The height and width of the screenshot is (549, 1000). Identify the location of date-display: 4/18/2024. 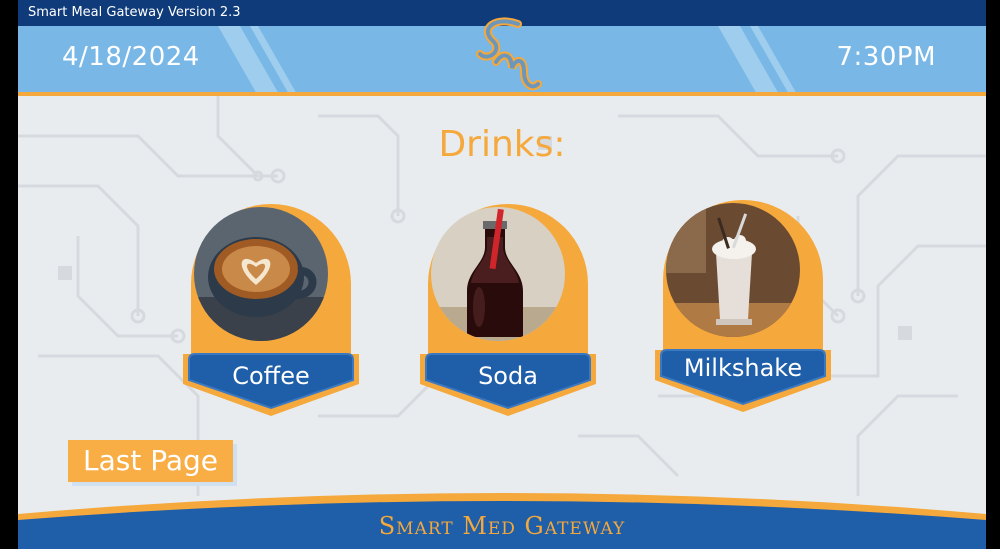
(131, 57).